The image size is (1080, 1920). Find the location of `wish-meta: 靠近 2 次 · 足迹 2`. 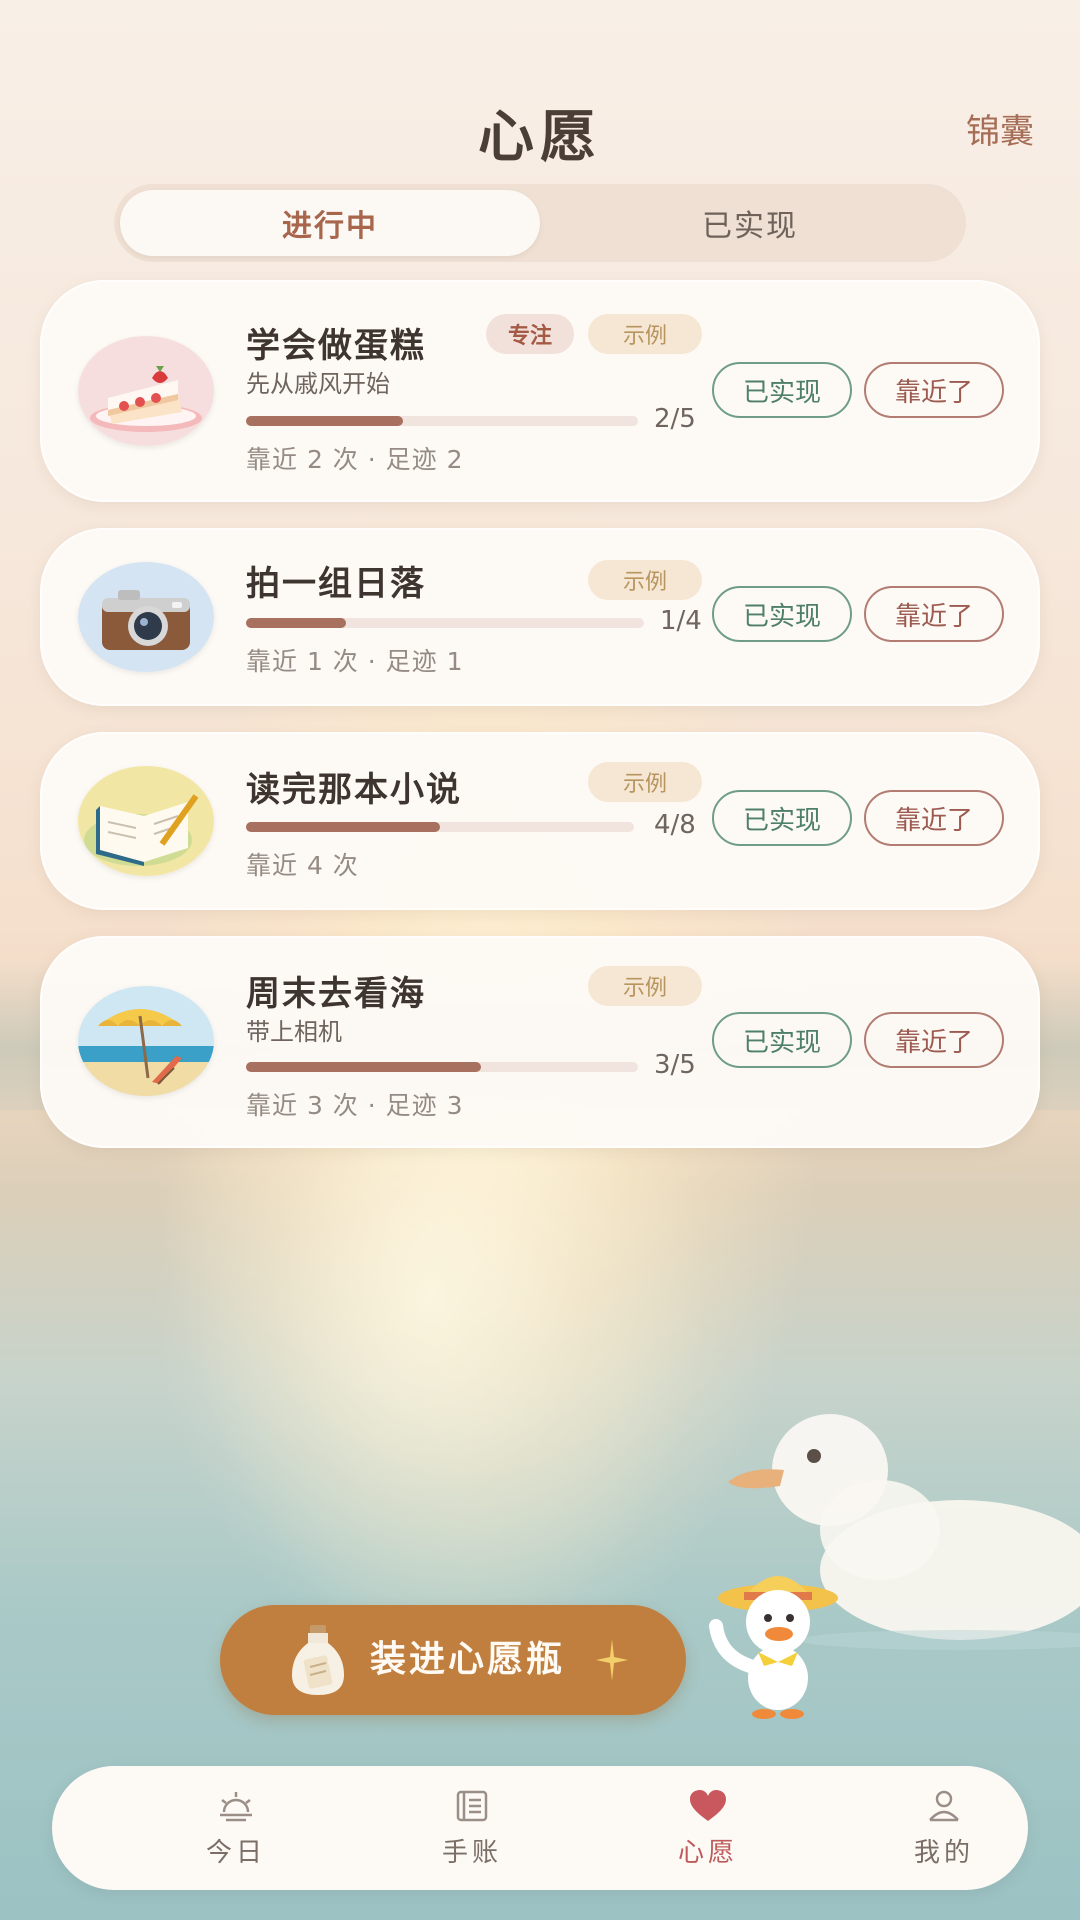

wish-meta: 靠近 2 次 · 足迹 2 is located at coordinates (355, 459).